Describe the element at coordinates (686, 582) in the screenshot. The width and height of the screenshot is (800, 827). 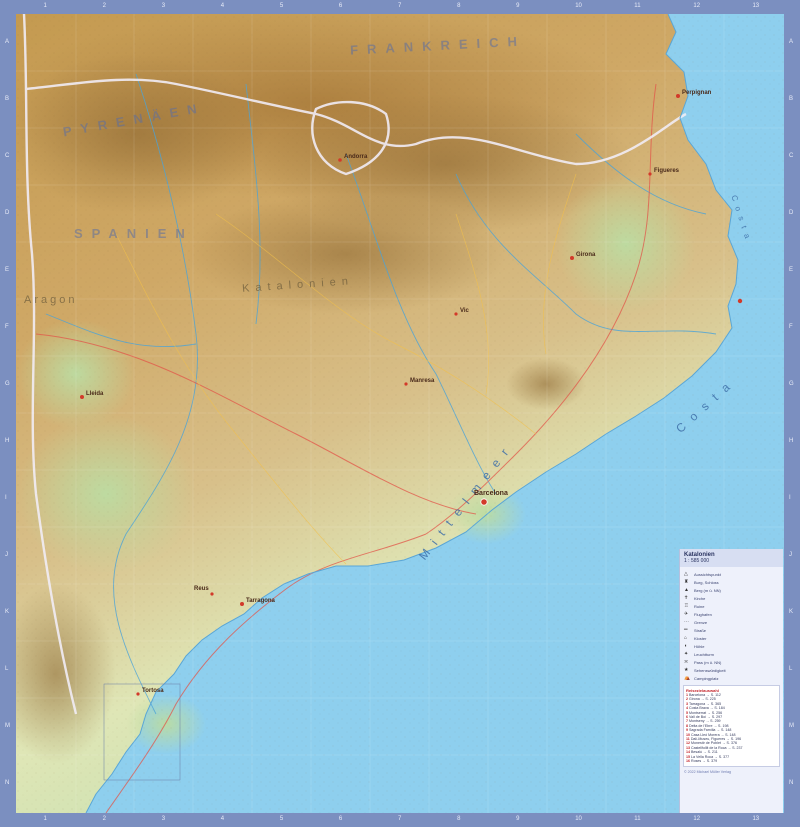
I see `castle-icon: ♜` at that location.